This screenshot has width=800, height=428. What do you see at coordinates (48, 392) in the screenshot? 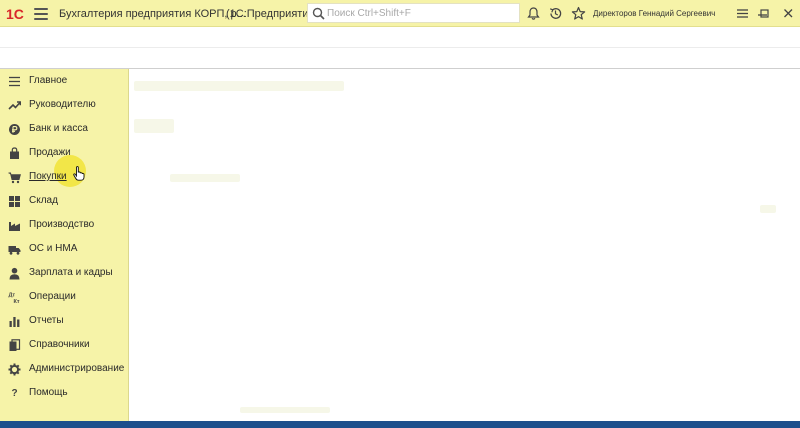
I see `sidebar-item-label: Помощь` at bounding box center [48, 392].